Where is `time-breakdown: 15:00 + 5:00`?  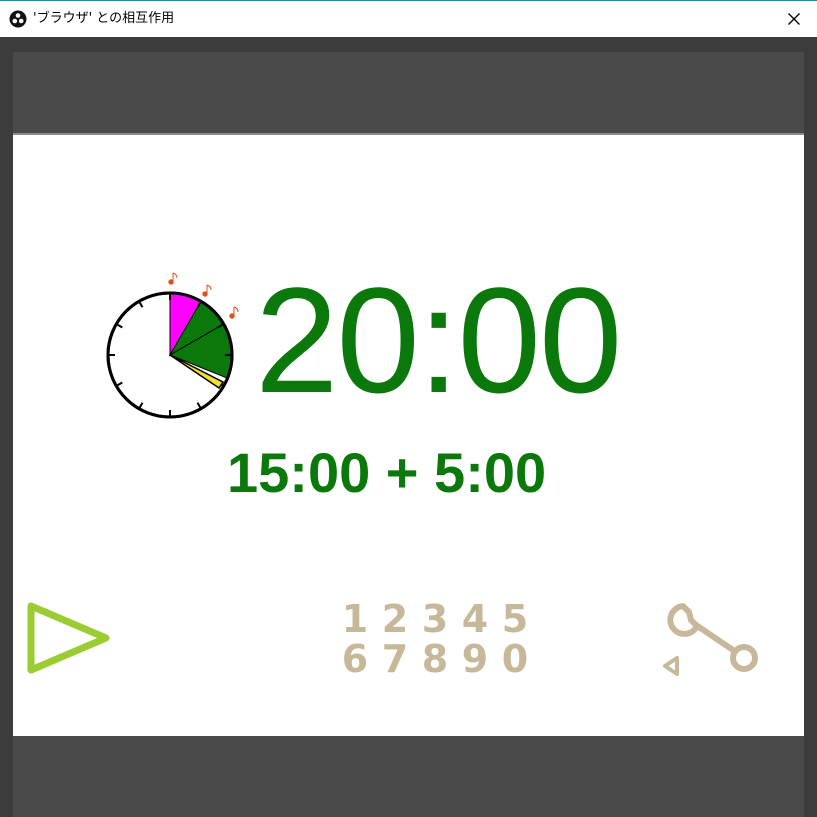
time-breakdown: 15:00 + 5:00 is located at coordinates (387, 472).